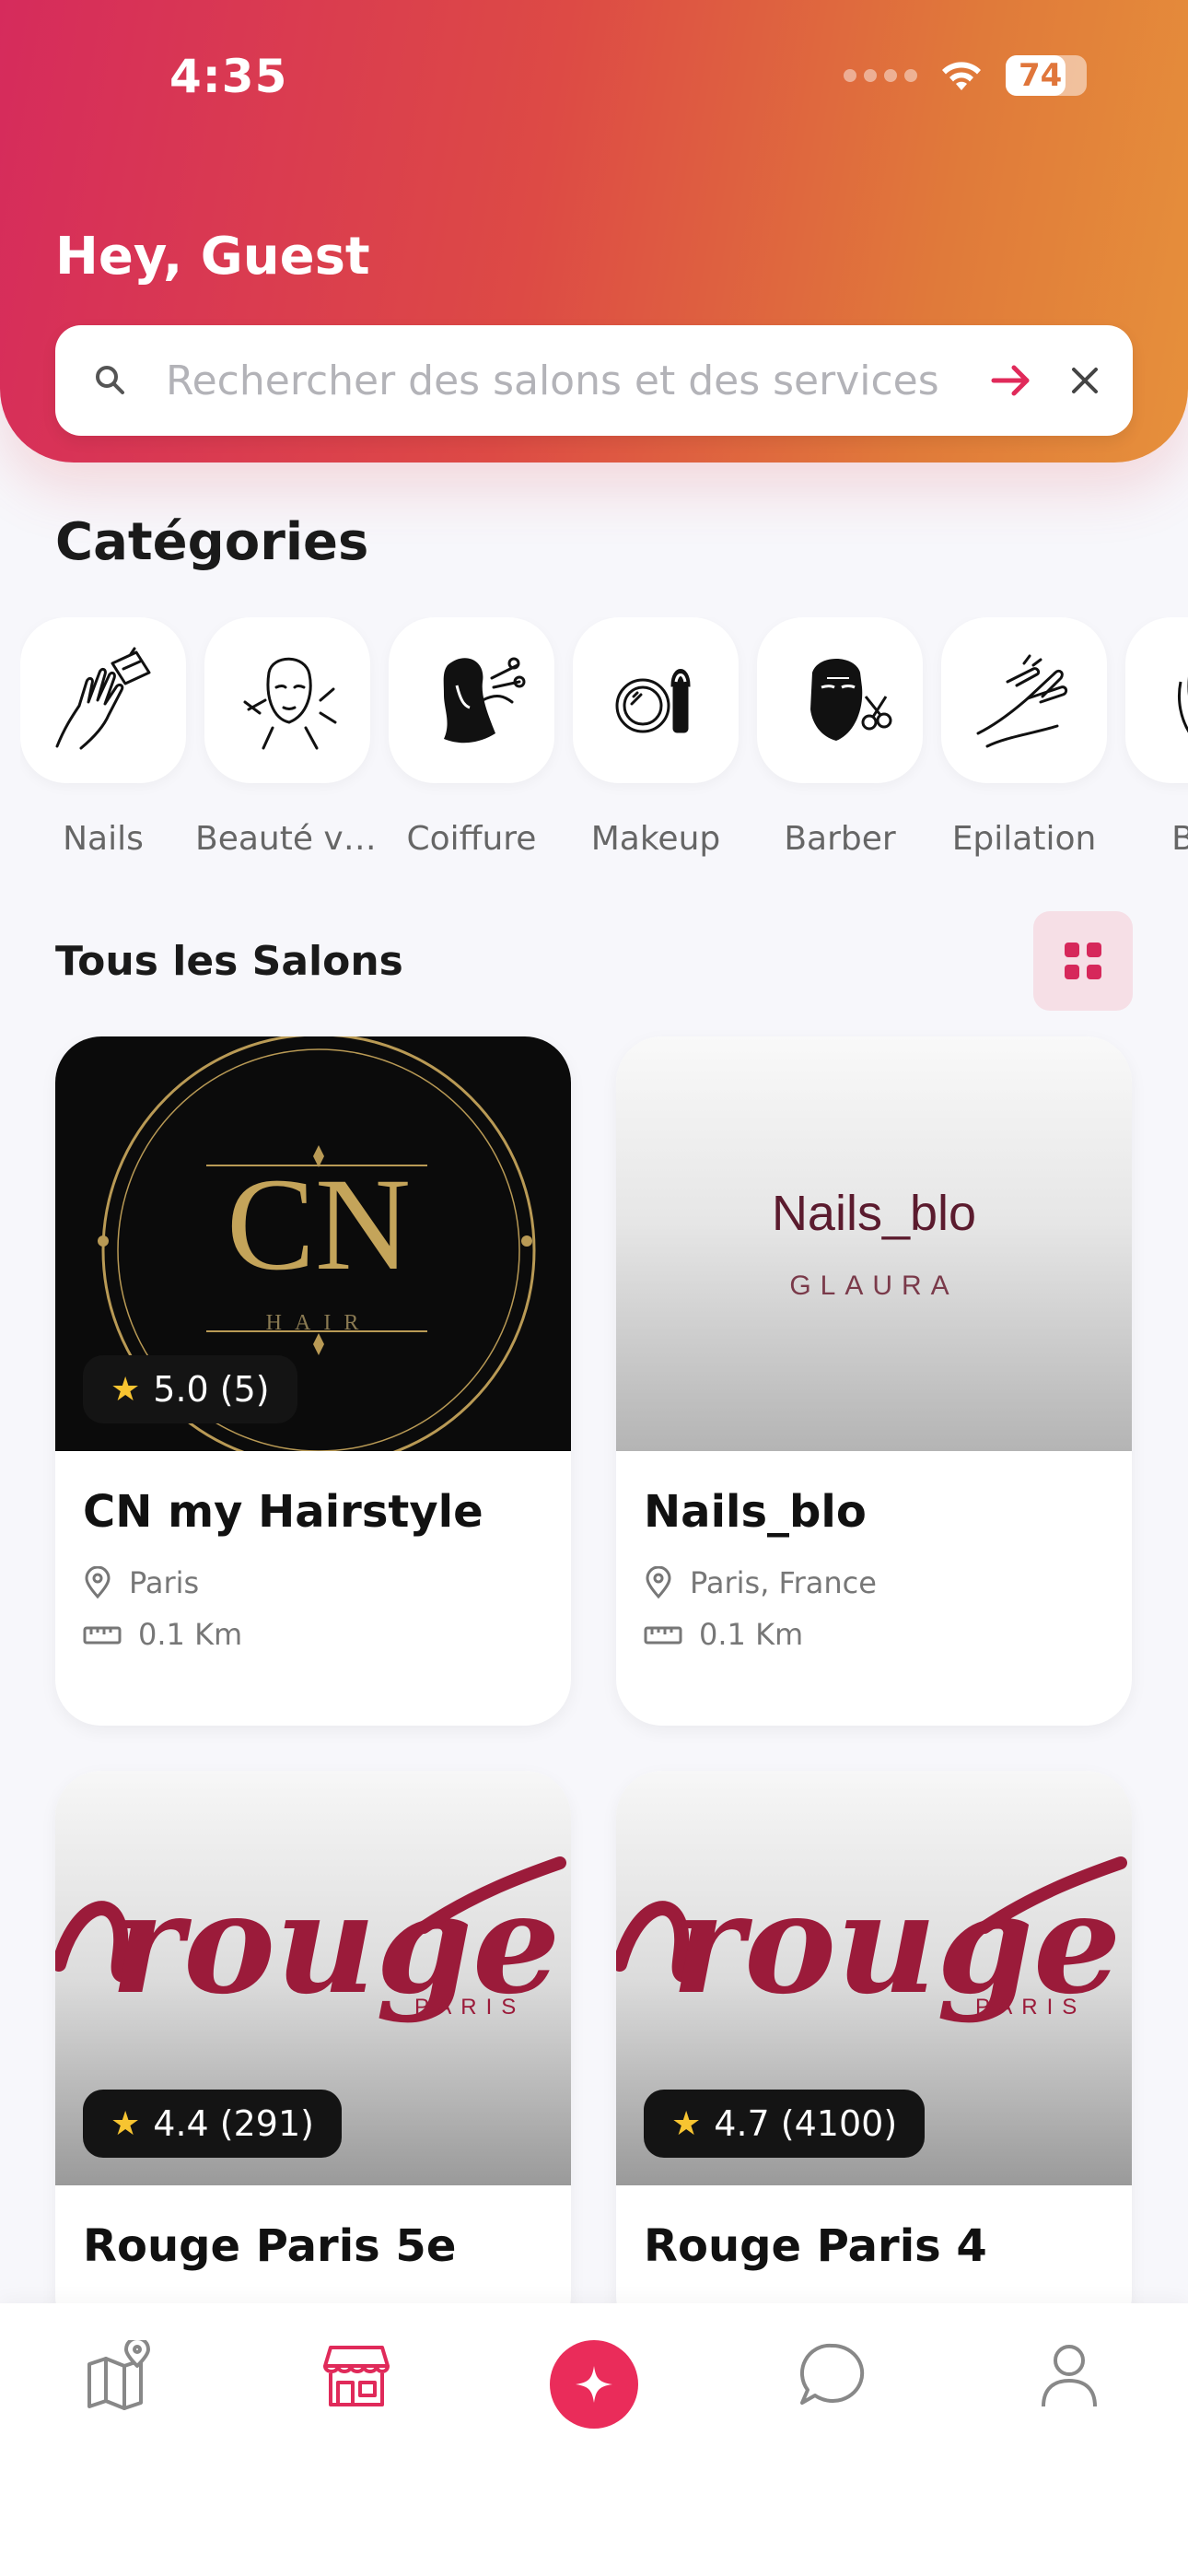 The height and width of the screenshot is (2576, 1188). I want to click on nails-icon, so click(103, 698).